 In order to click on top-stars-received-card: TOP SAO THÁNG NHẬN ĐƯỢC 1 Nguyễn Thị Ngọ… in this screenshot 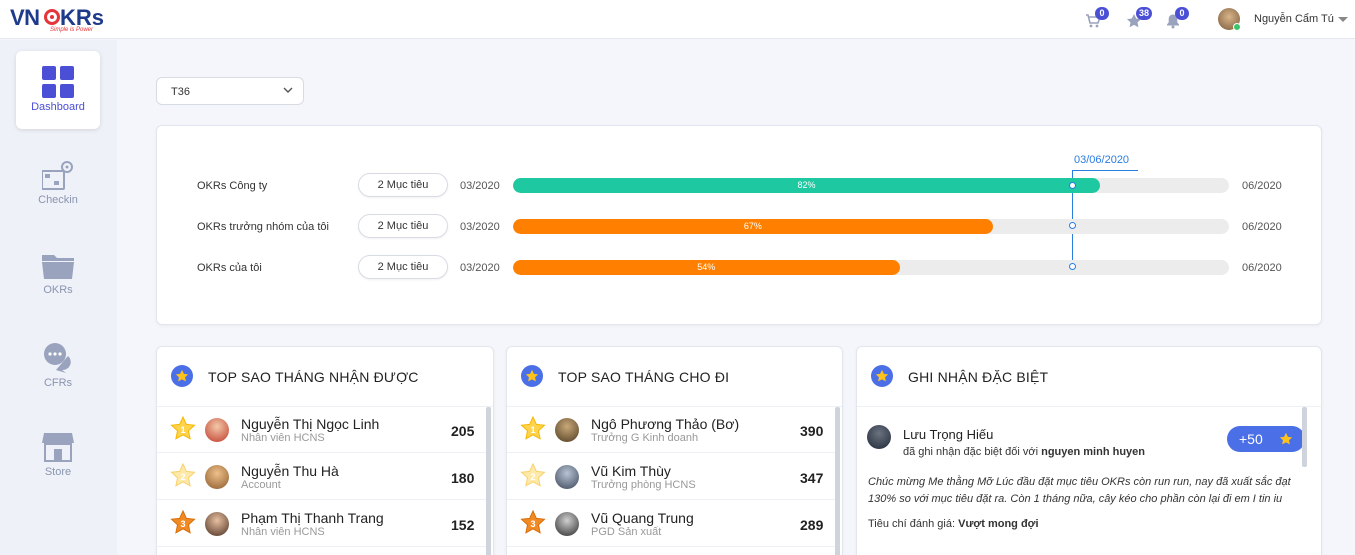, I will do `click(325, 450)`.